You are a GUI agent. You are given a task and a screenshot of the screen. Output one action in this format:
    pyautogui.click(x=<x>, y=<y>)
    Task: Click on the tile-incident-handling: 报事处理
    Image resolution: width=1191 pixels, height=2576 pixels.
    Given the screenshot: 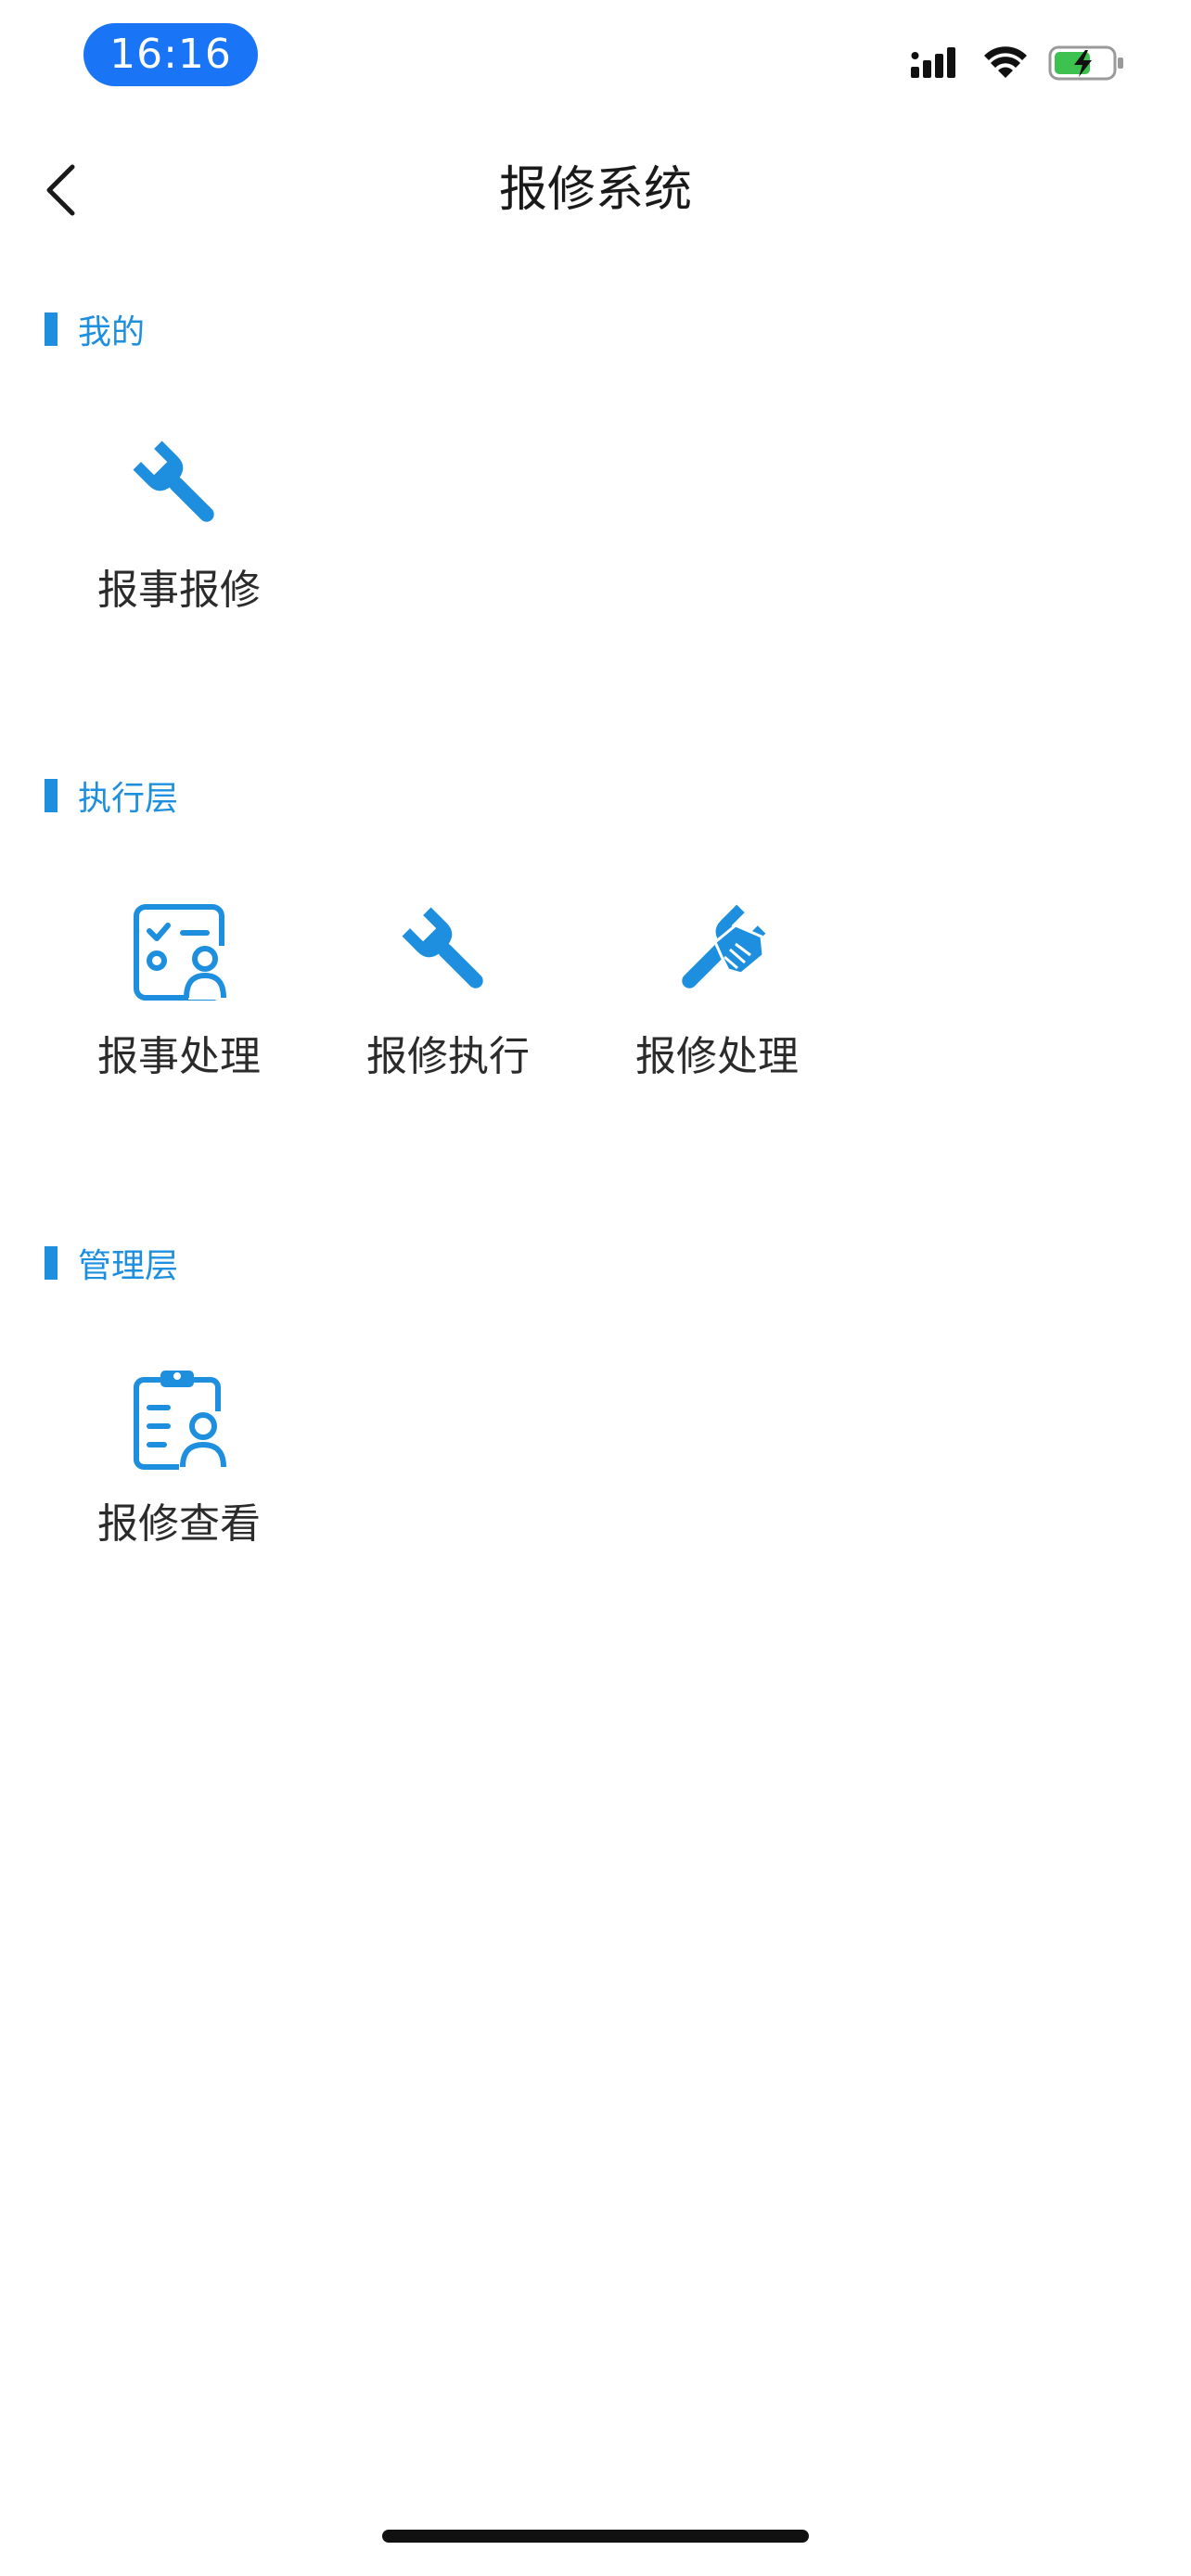 What is the action you would take?
    pyautogui.click(x=179, y=1013)
    